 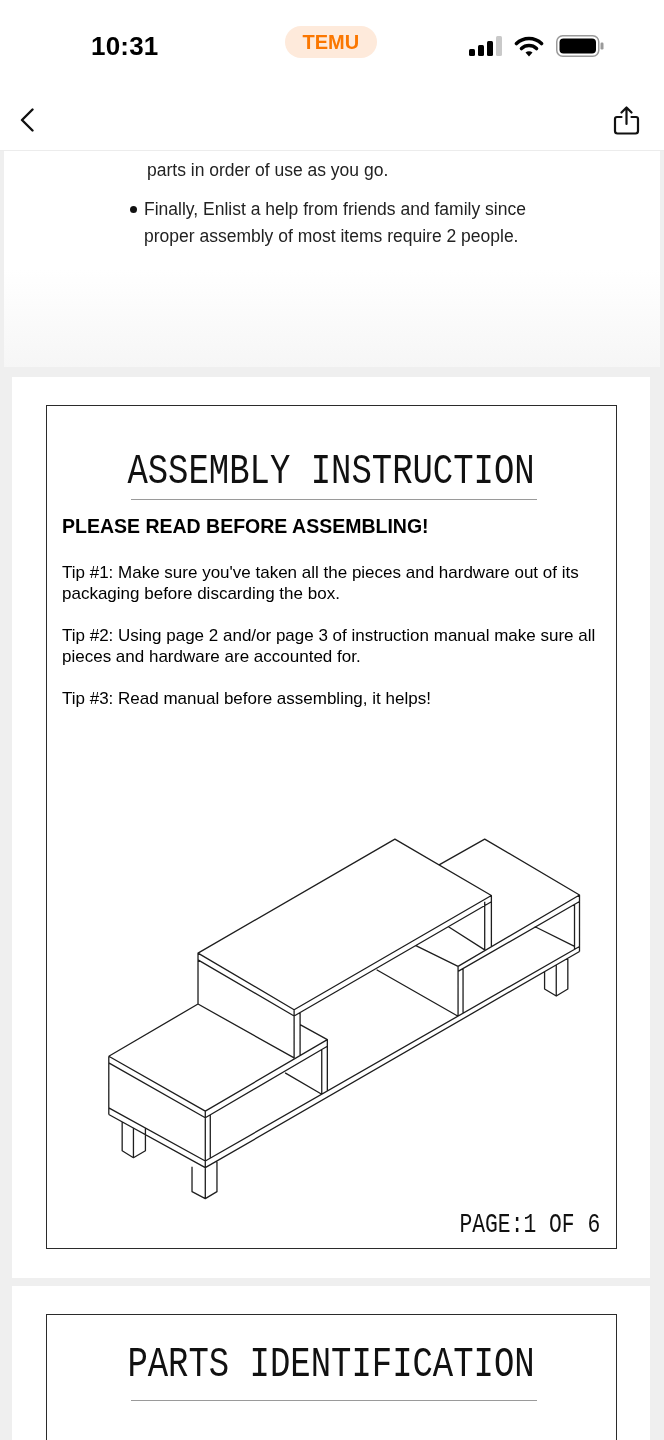 What do you see at coordinates (486, 46) in the screenshot?
I see `signal-icon` at bounding box center [486, 46].